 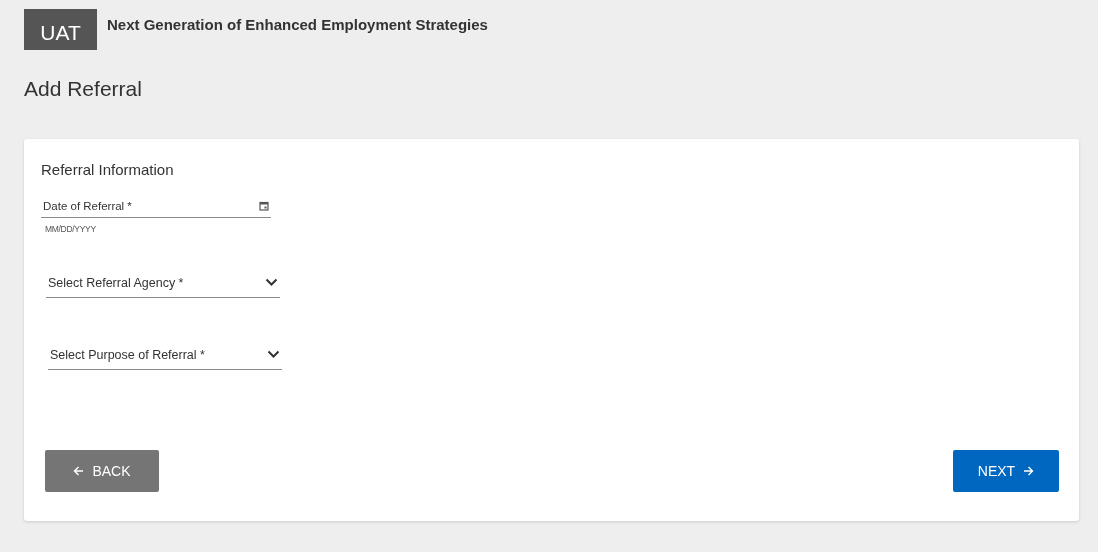 What do you see at coordinates (165, 355) in the screenshot?
I see `dropdown-field: Select Purpose of Referral *` at bounding box center [165, 355].